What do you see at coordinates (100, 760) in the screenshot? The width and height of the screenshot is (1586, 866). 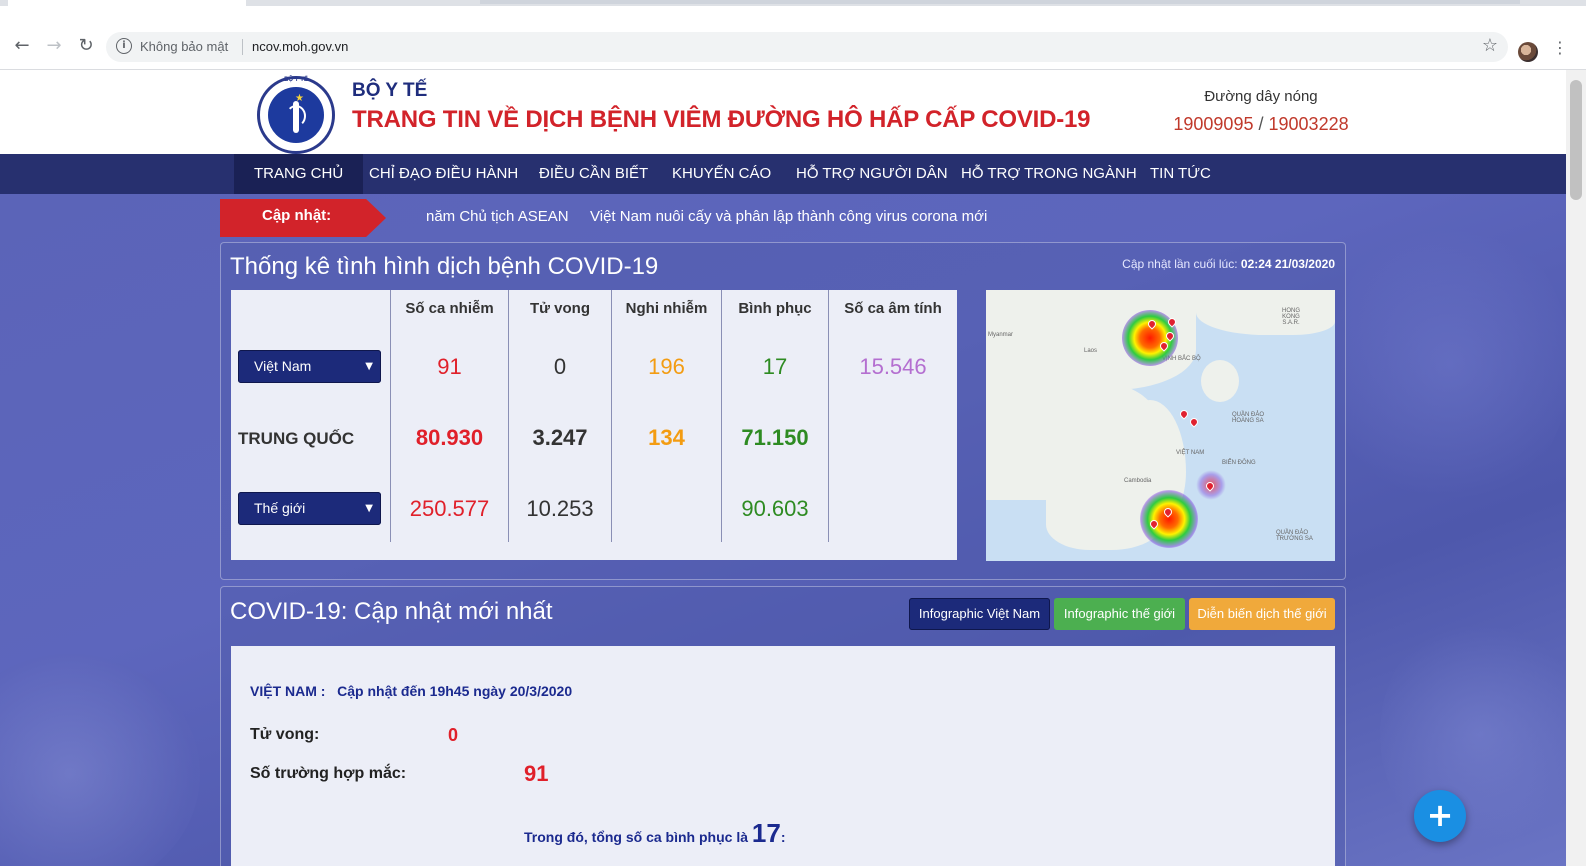 I see `bg-virus-decoration` at bounding box center [100, 760].